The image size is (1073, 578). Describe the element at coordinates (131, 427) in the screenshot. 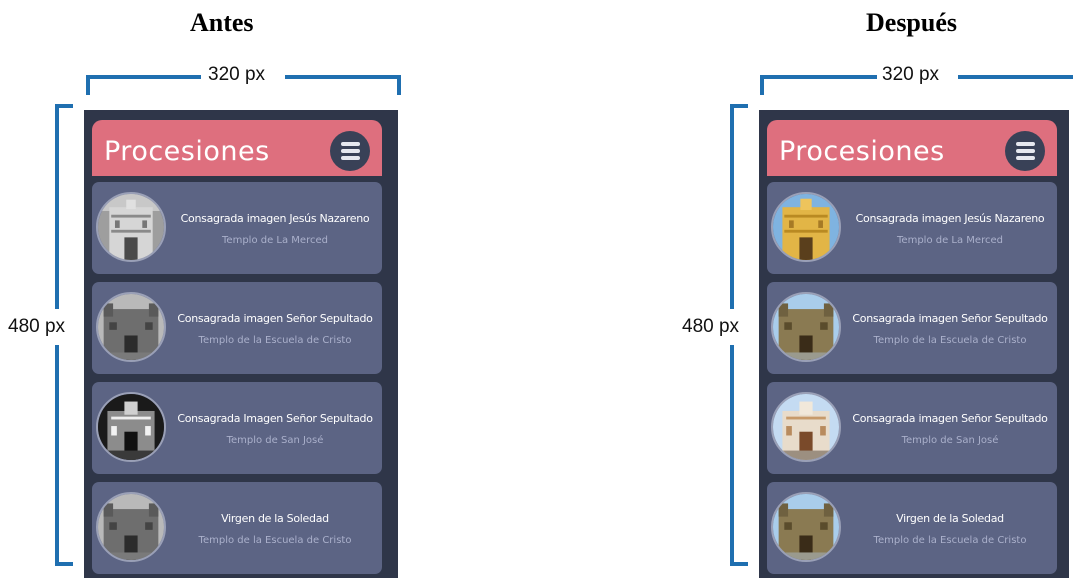

I see `church-san-jose-night-image` at that location.